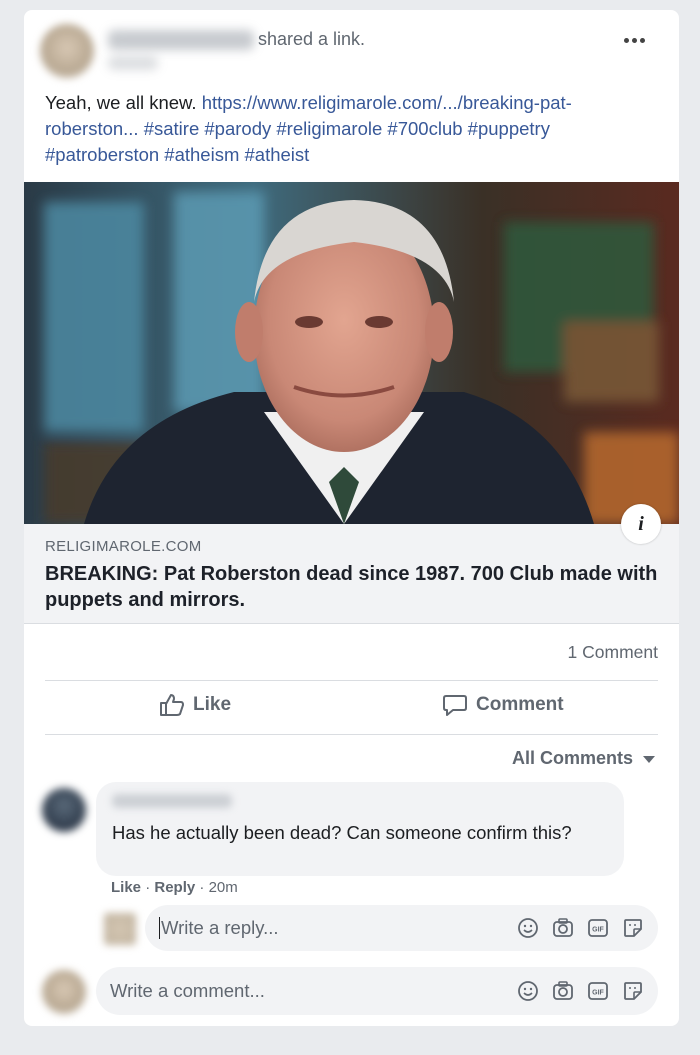  I want to click on comment-actions: Like · Reply · 20m, so click(174, 887).